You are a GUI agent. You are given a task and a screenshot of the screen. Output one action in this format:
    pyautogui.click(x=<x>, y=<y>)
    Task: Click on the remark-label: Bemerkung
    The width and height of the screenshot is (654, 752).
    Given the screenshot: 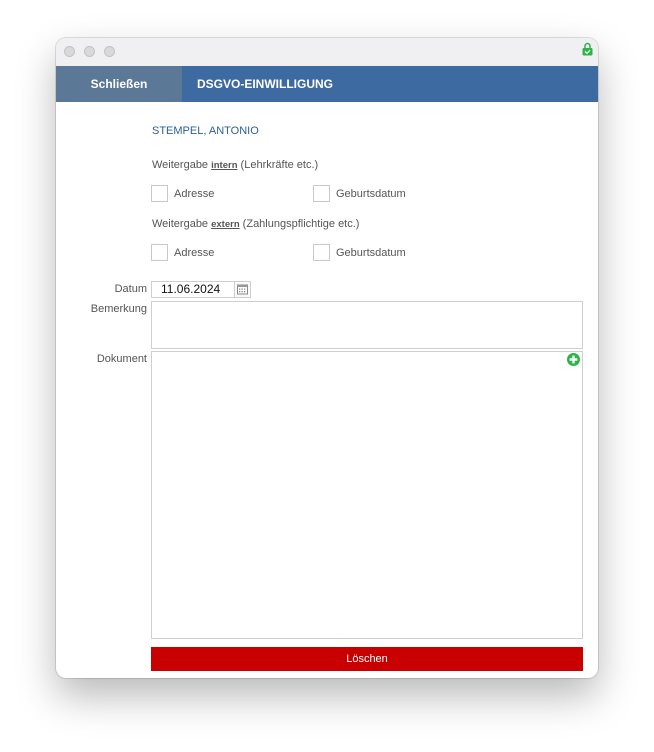 What is the action you would take?
    pyautogui.click(x=118, y=309)
    